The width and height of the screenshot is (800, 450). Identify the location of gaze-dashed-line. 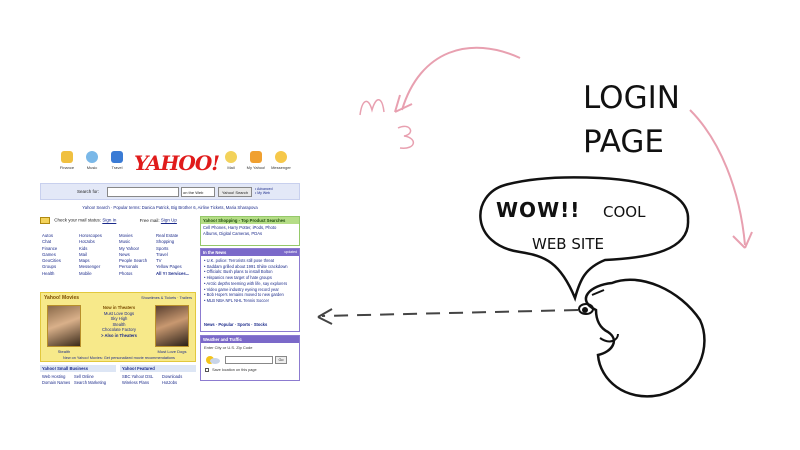
(450, 313).